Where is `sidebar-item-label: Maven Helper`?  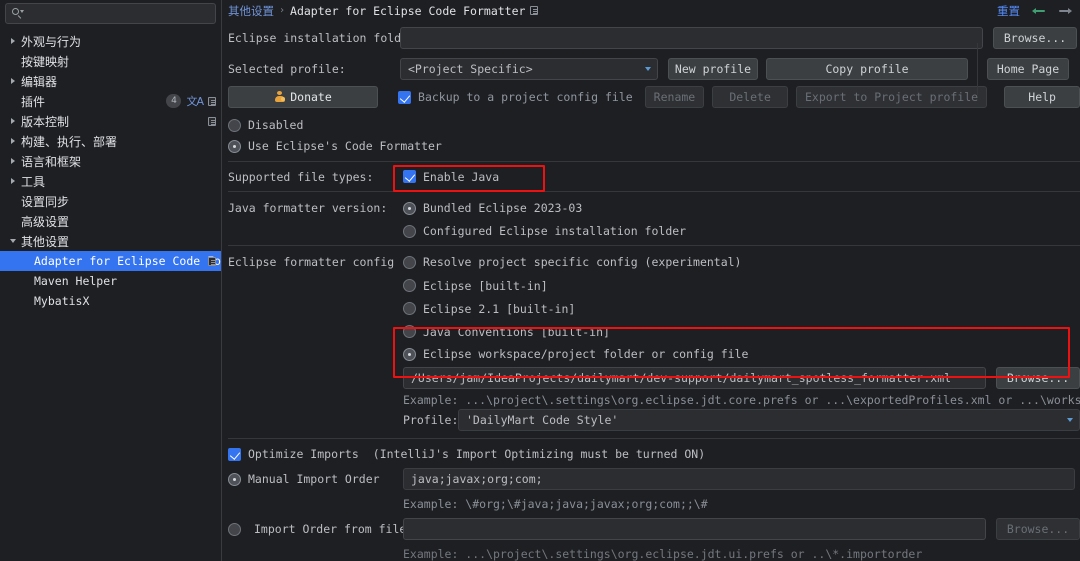 sidebar-item-label: Maven Helper is located at coordinates (76, 281).